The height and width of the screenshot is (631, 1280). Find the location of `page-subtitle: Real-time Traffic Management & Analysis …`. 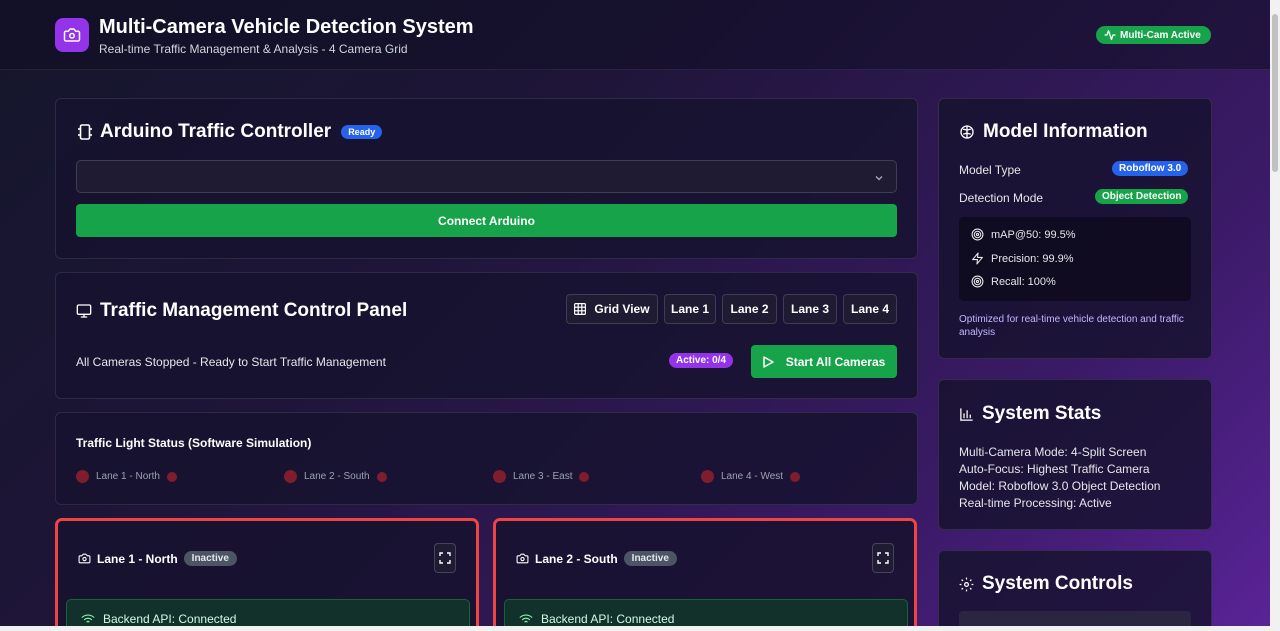

page-subtitle: Real-time Traffic Management & Analysis … is located at coordinates (253, 49).